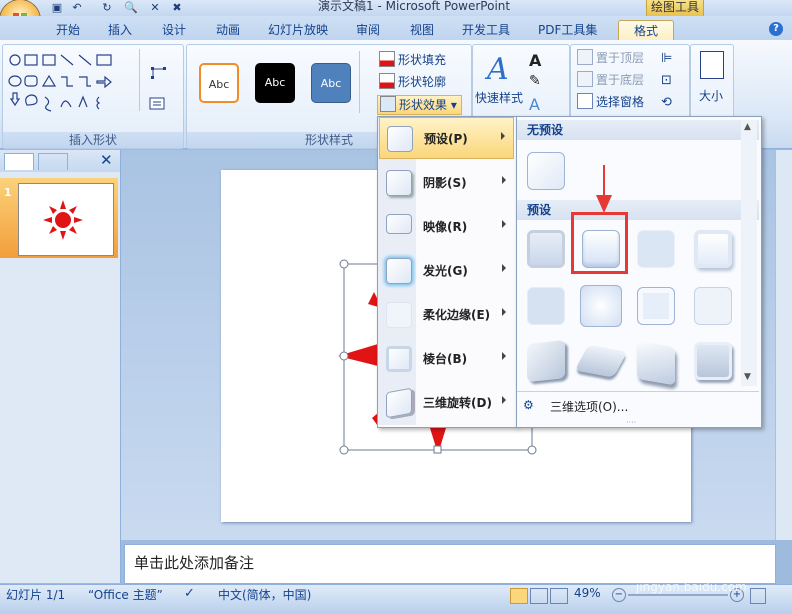  What do you see at coordinates (399, 403) in the screenshot?
I see `rotation-3d-icon` at bounding box center [399, 403].